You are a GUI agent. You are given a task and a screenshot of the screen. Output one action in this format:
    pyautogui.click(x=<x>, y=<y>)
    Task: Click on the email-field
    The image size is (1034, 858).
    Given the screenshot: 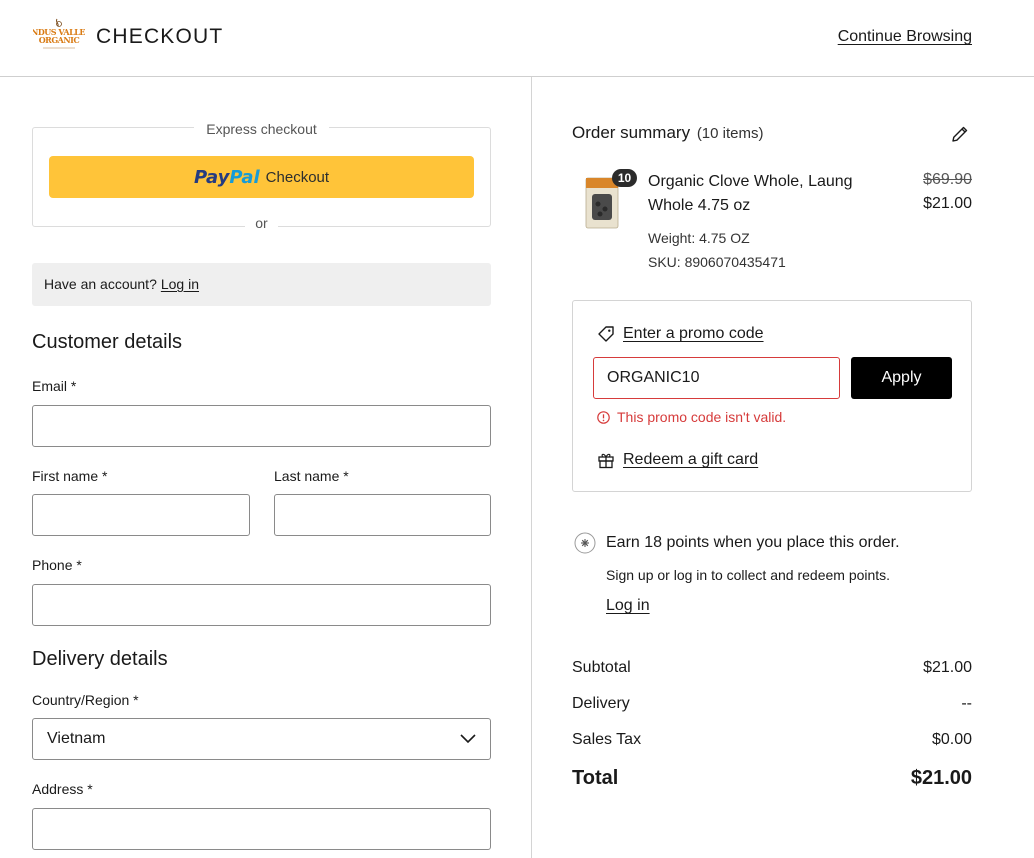 What is the action you would take?
    pyautogui.click(x=261, y=426)
    